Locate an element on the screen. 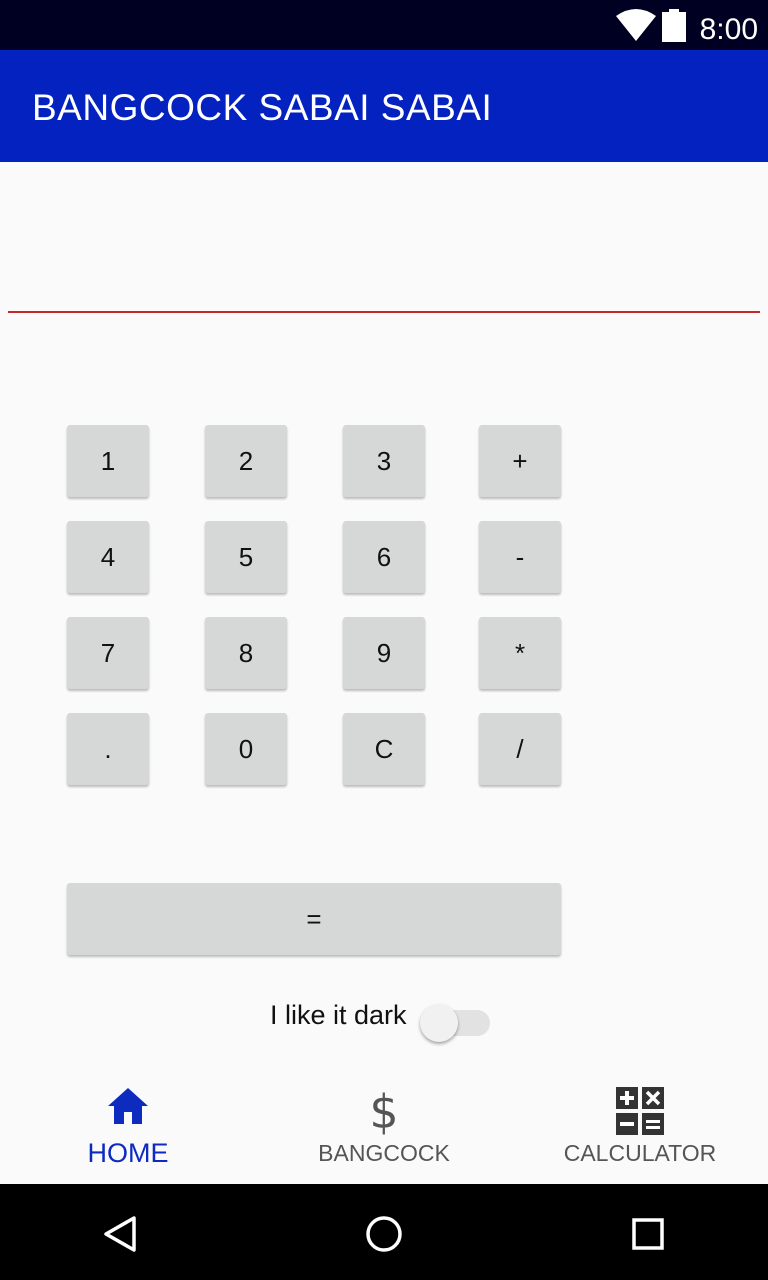 This screenshot has height=1280, width=768. dark-theme-switch is located at coordinates (456, 1022).